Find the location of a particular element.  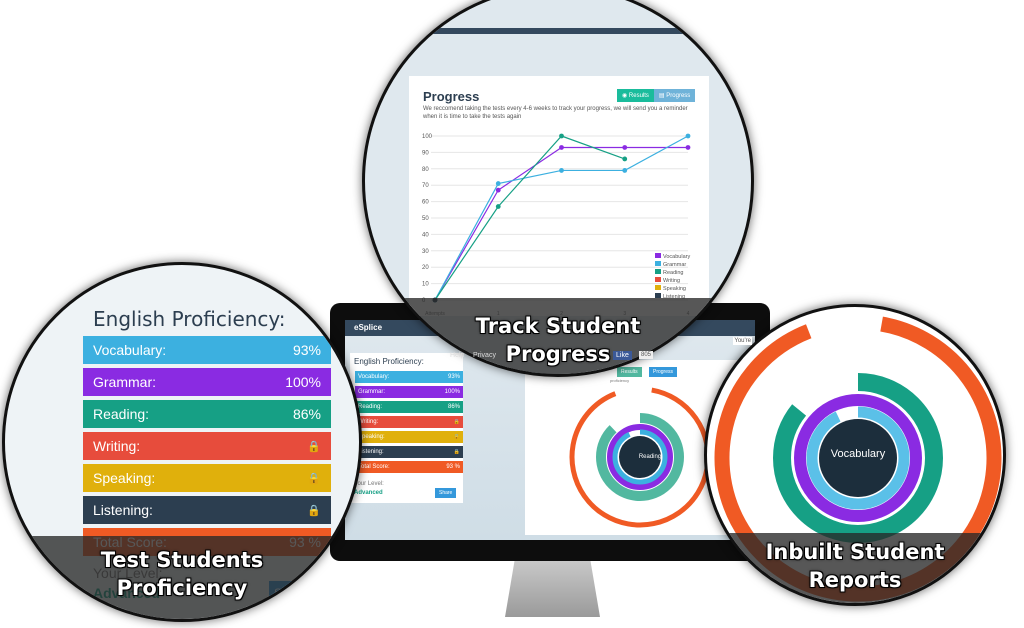

caption-line1: Test Students is located at coordinates (182, 560).